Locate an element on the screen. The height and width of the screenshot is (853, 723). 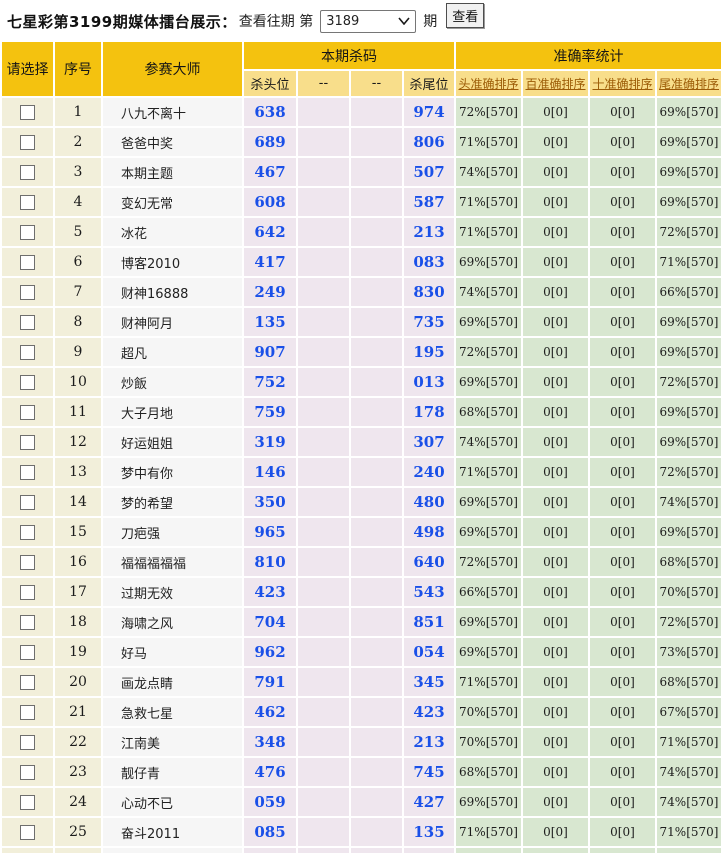
row-master-name: 变幻无常 is located at coordinates (172, 202).